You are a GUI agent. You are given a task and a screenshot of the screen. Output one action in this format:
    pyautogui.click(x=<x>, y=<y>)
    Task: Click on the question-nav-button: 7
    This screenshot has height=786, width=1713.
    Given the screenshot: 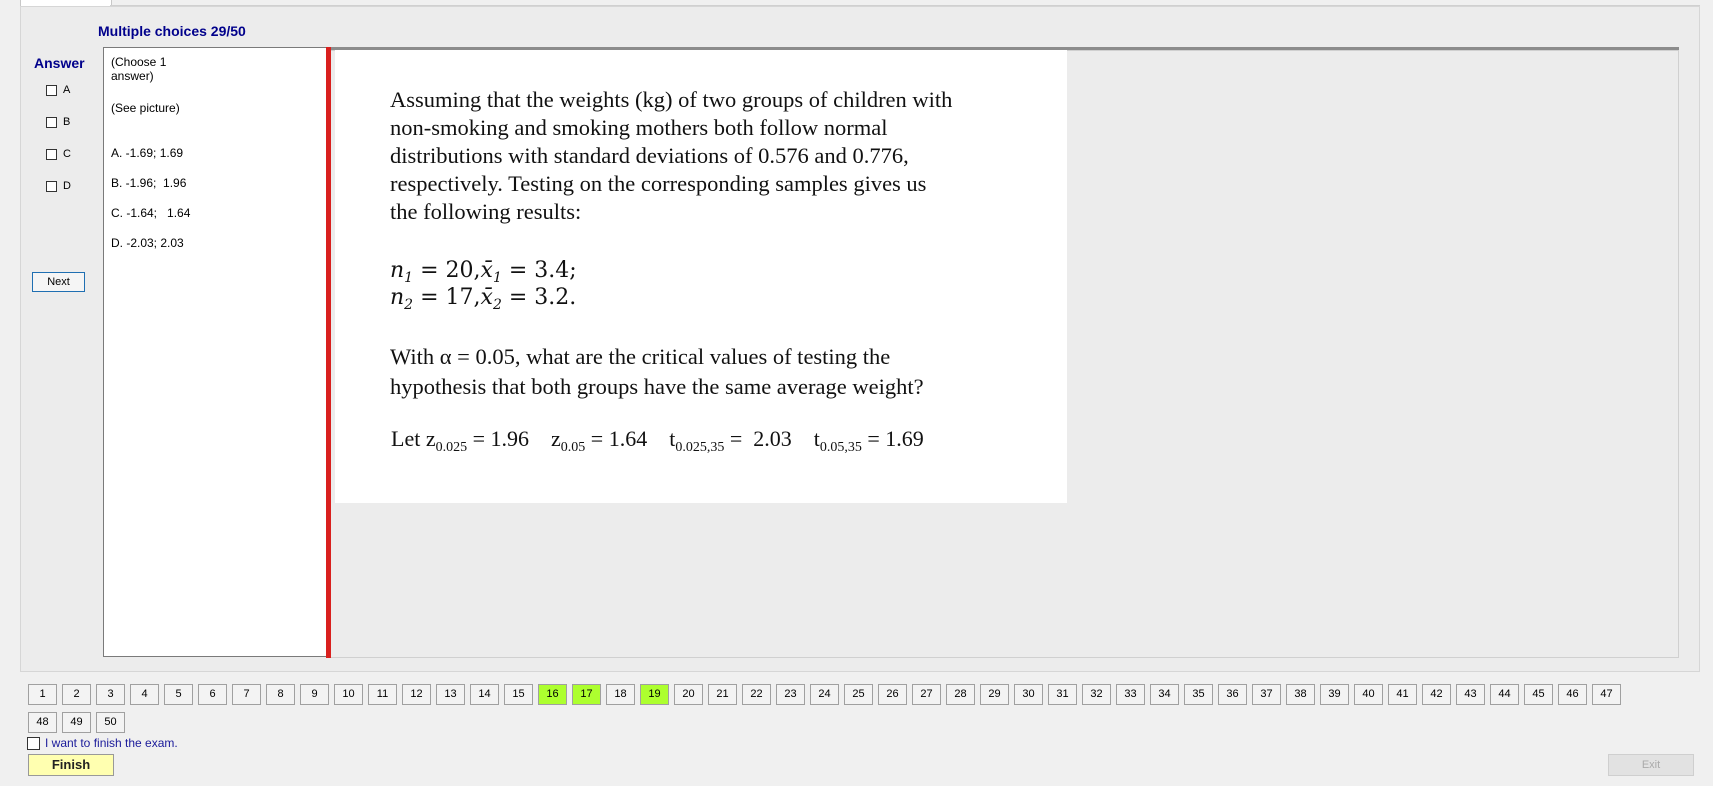 What is the action you would take?
    pyautogui.click(x=246, y=694)
    